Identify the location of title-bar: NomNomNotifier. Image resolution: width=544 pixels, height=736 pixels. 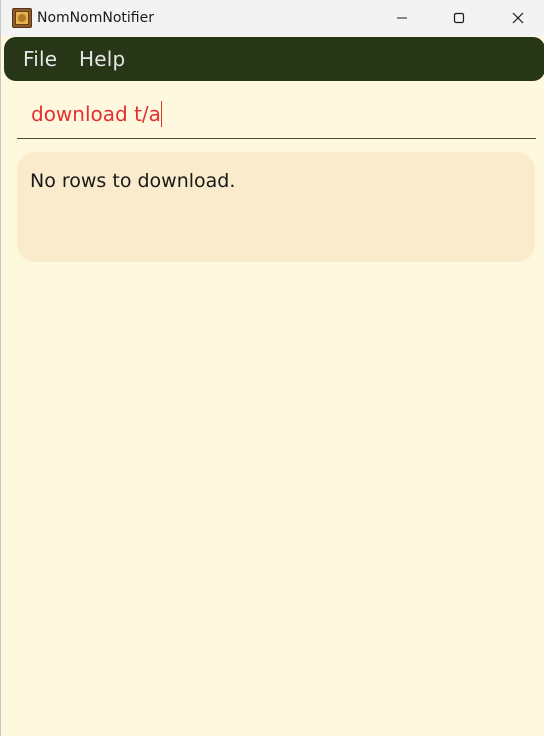
(272, 18).